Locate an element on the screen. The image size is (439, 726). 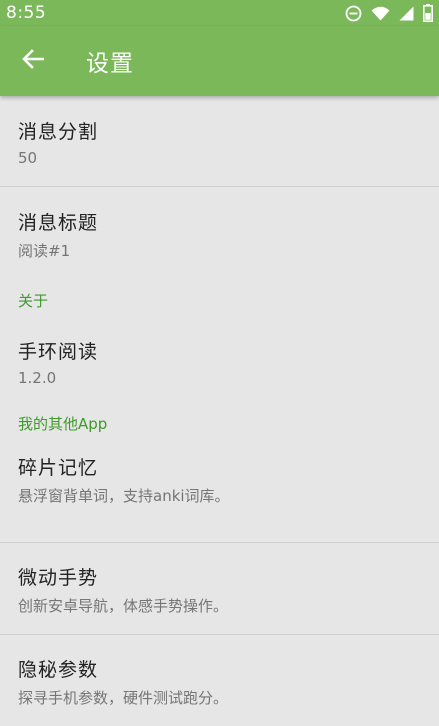
pref-title: 微动手势 is located at coordinates (58, 578).